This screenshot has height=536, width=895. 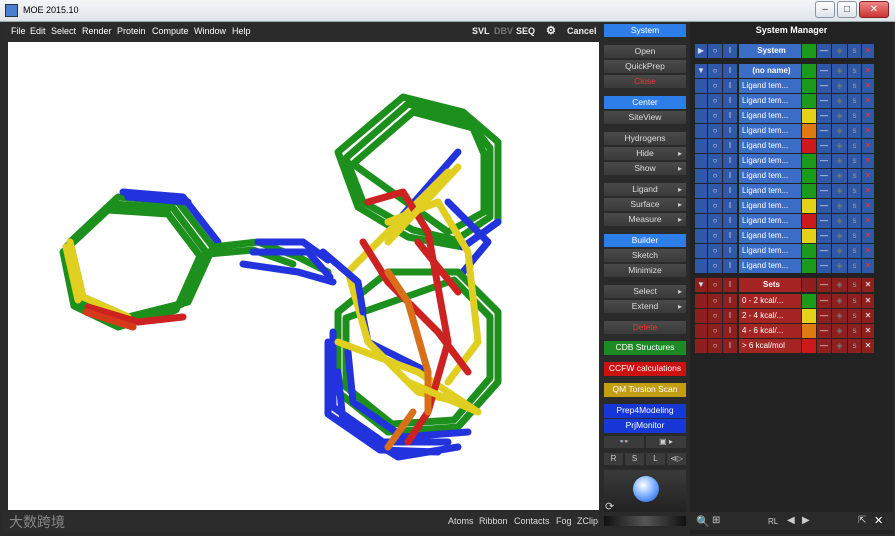 What do you see at coordinates (645, 51) in the screenshot?
I see `open-button: Open` at bounding box center [645, 51].